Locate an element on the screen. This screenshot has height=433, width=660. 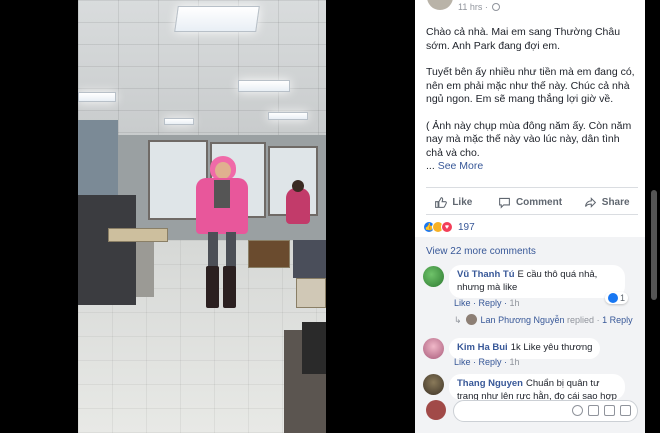
reaction-summary: 👍 ♥ 197 is located at coordinates (449, 227).